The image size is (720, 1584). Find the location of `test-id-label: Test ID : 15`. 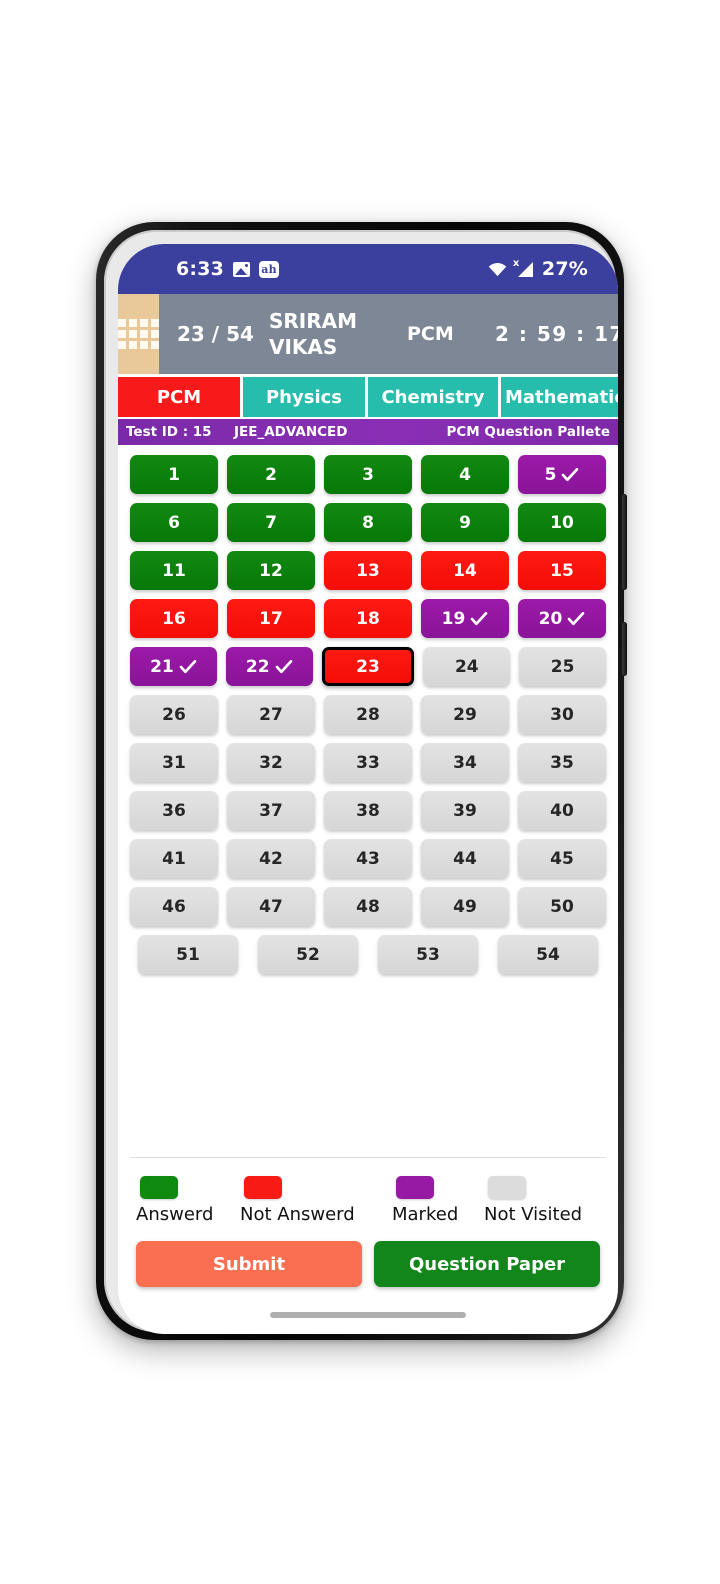

test-id-label: Test ID : 15 is located at coordinates (169, 432).